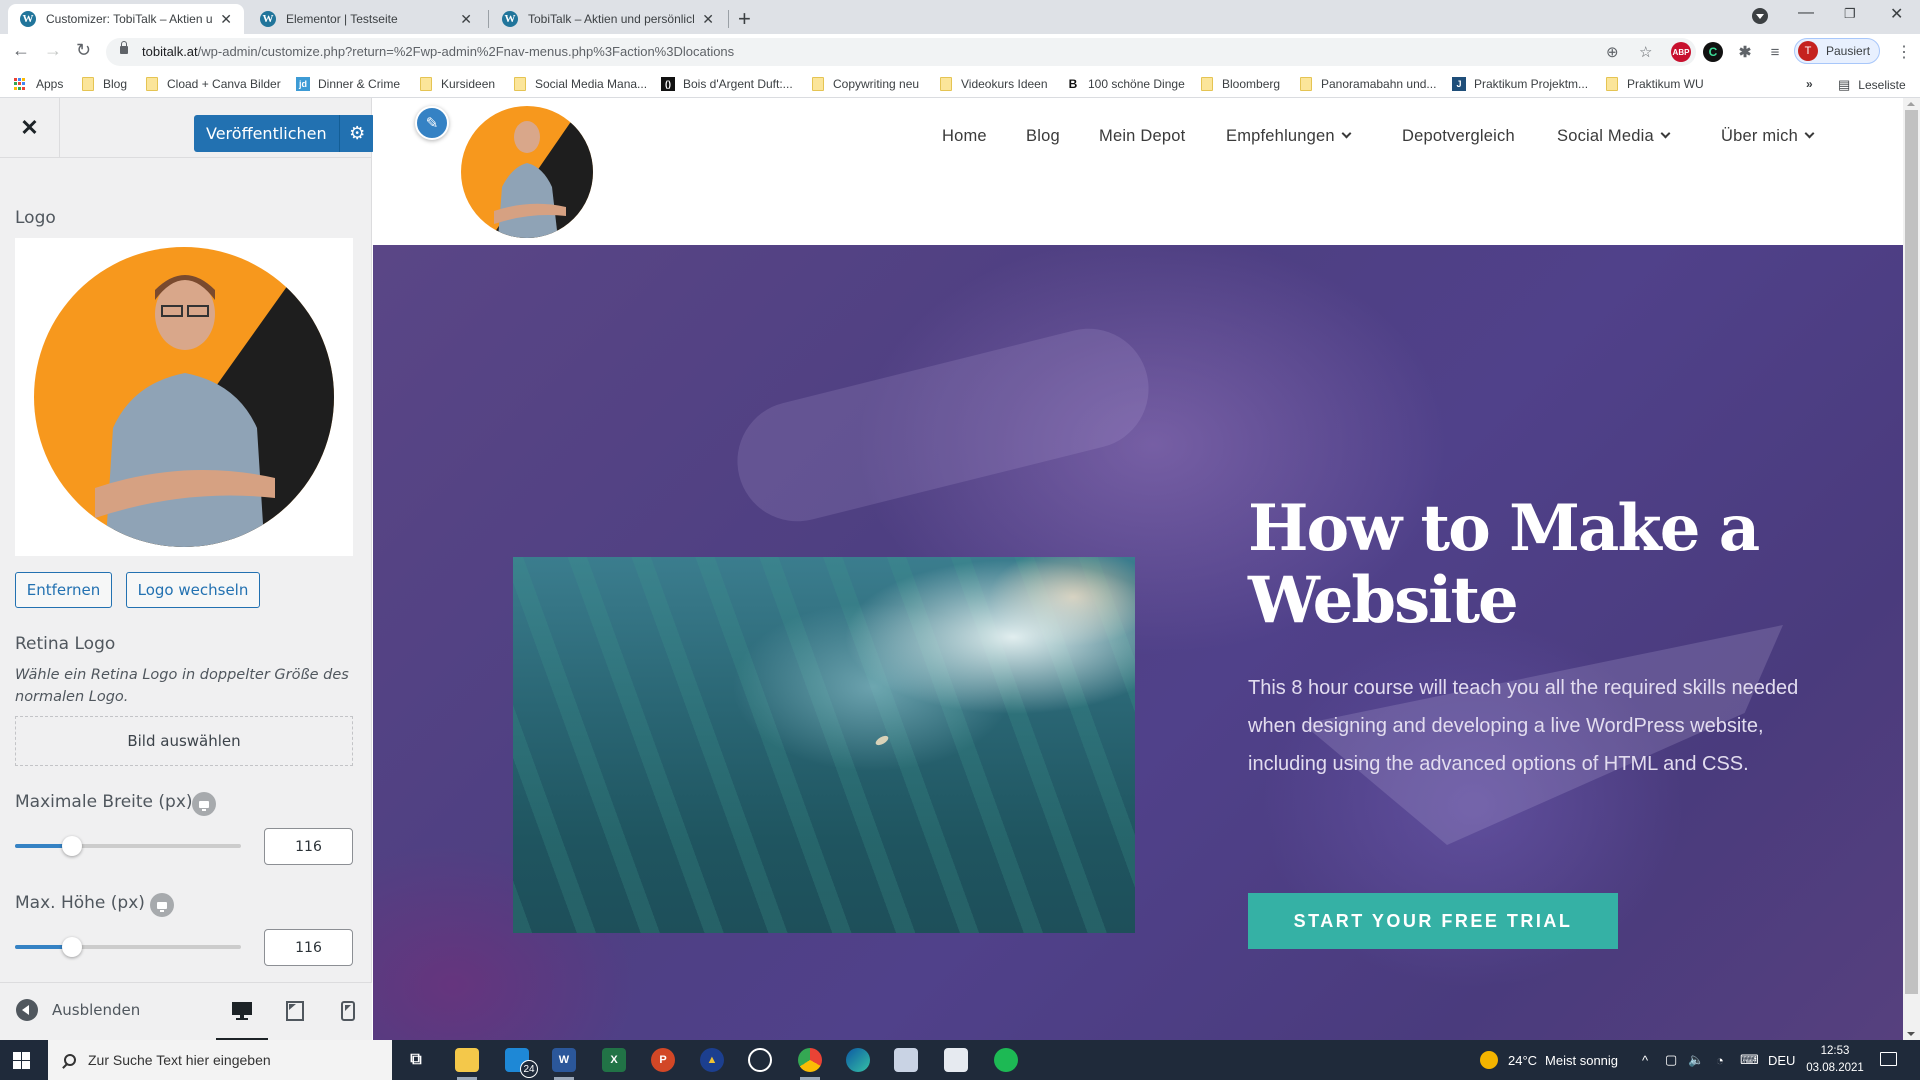 The image size is (1920, 1080). What do you see at coordinates (1775, 52) in the screenshot?
I see `media-queue-icon: ≡` at bounding box center [1775, 52].